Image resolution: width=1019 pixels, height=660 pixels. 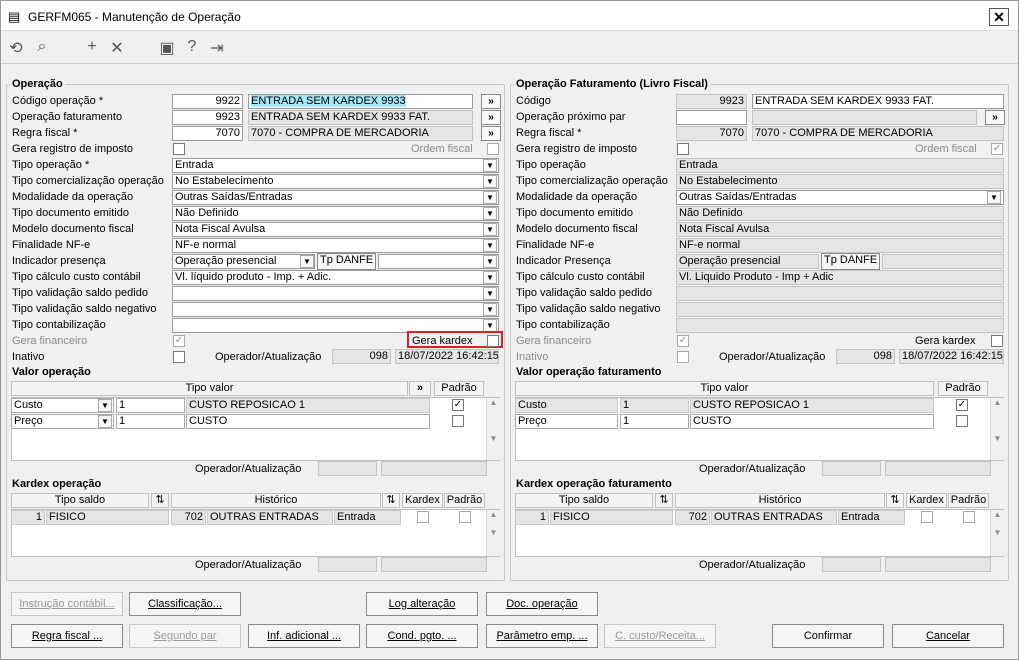 I want to click on contab-label: Tipo contabilização, so click(x=59, y=325).